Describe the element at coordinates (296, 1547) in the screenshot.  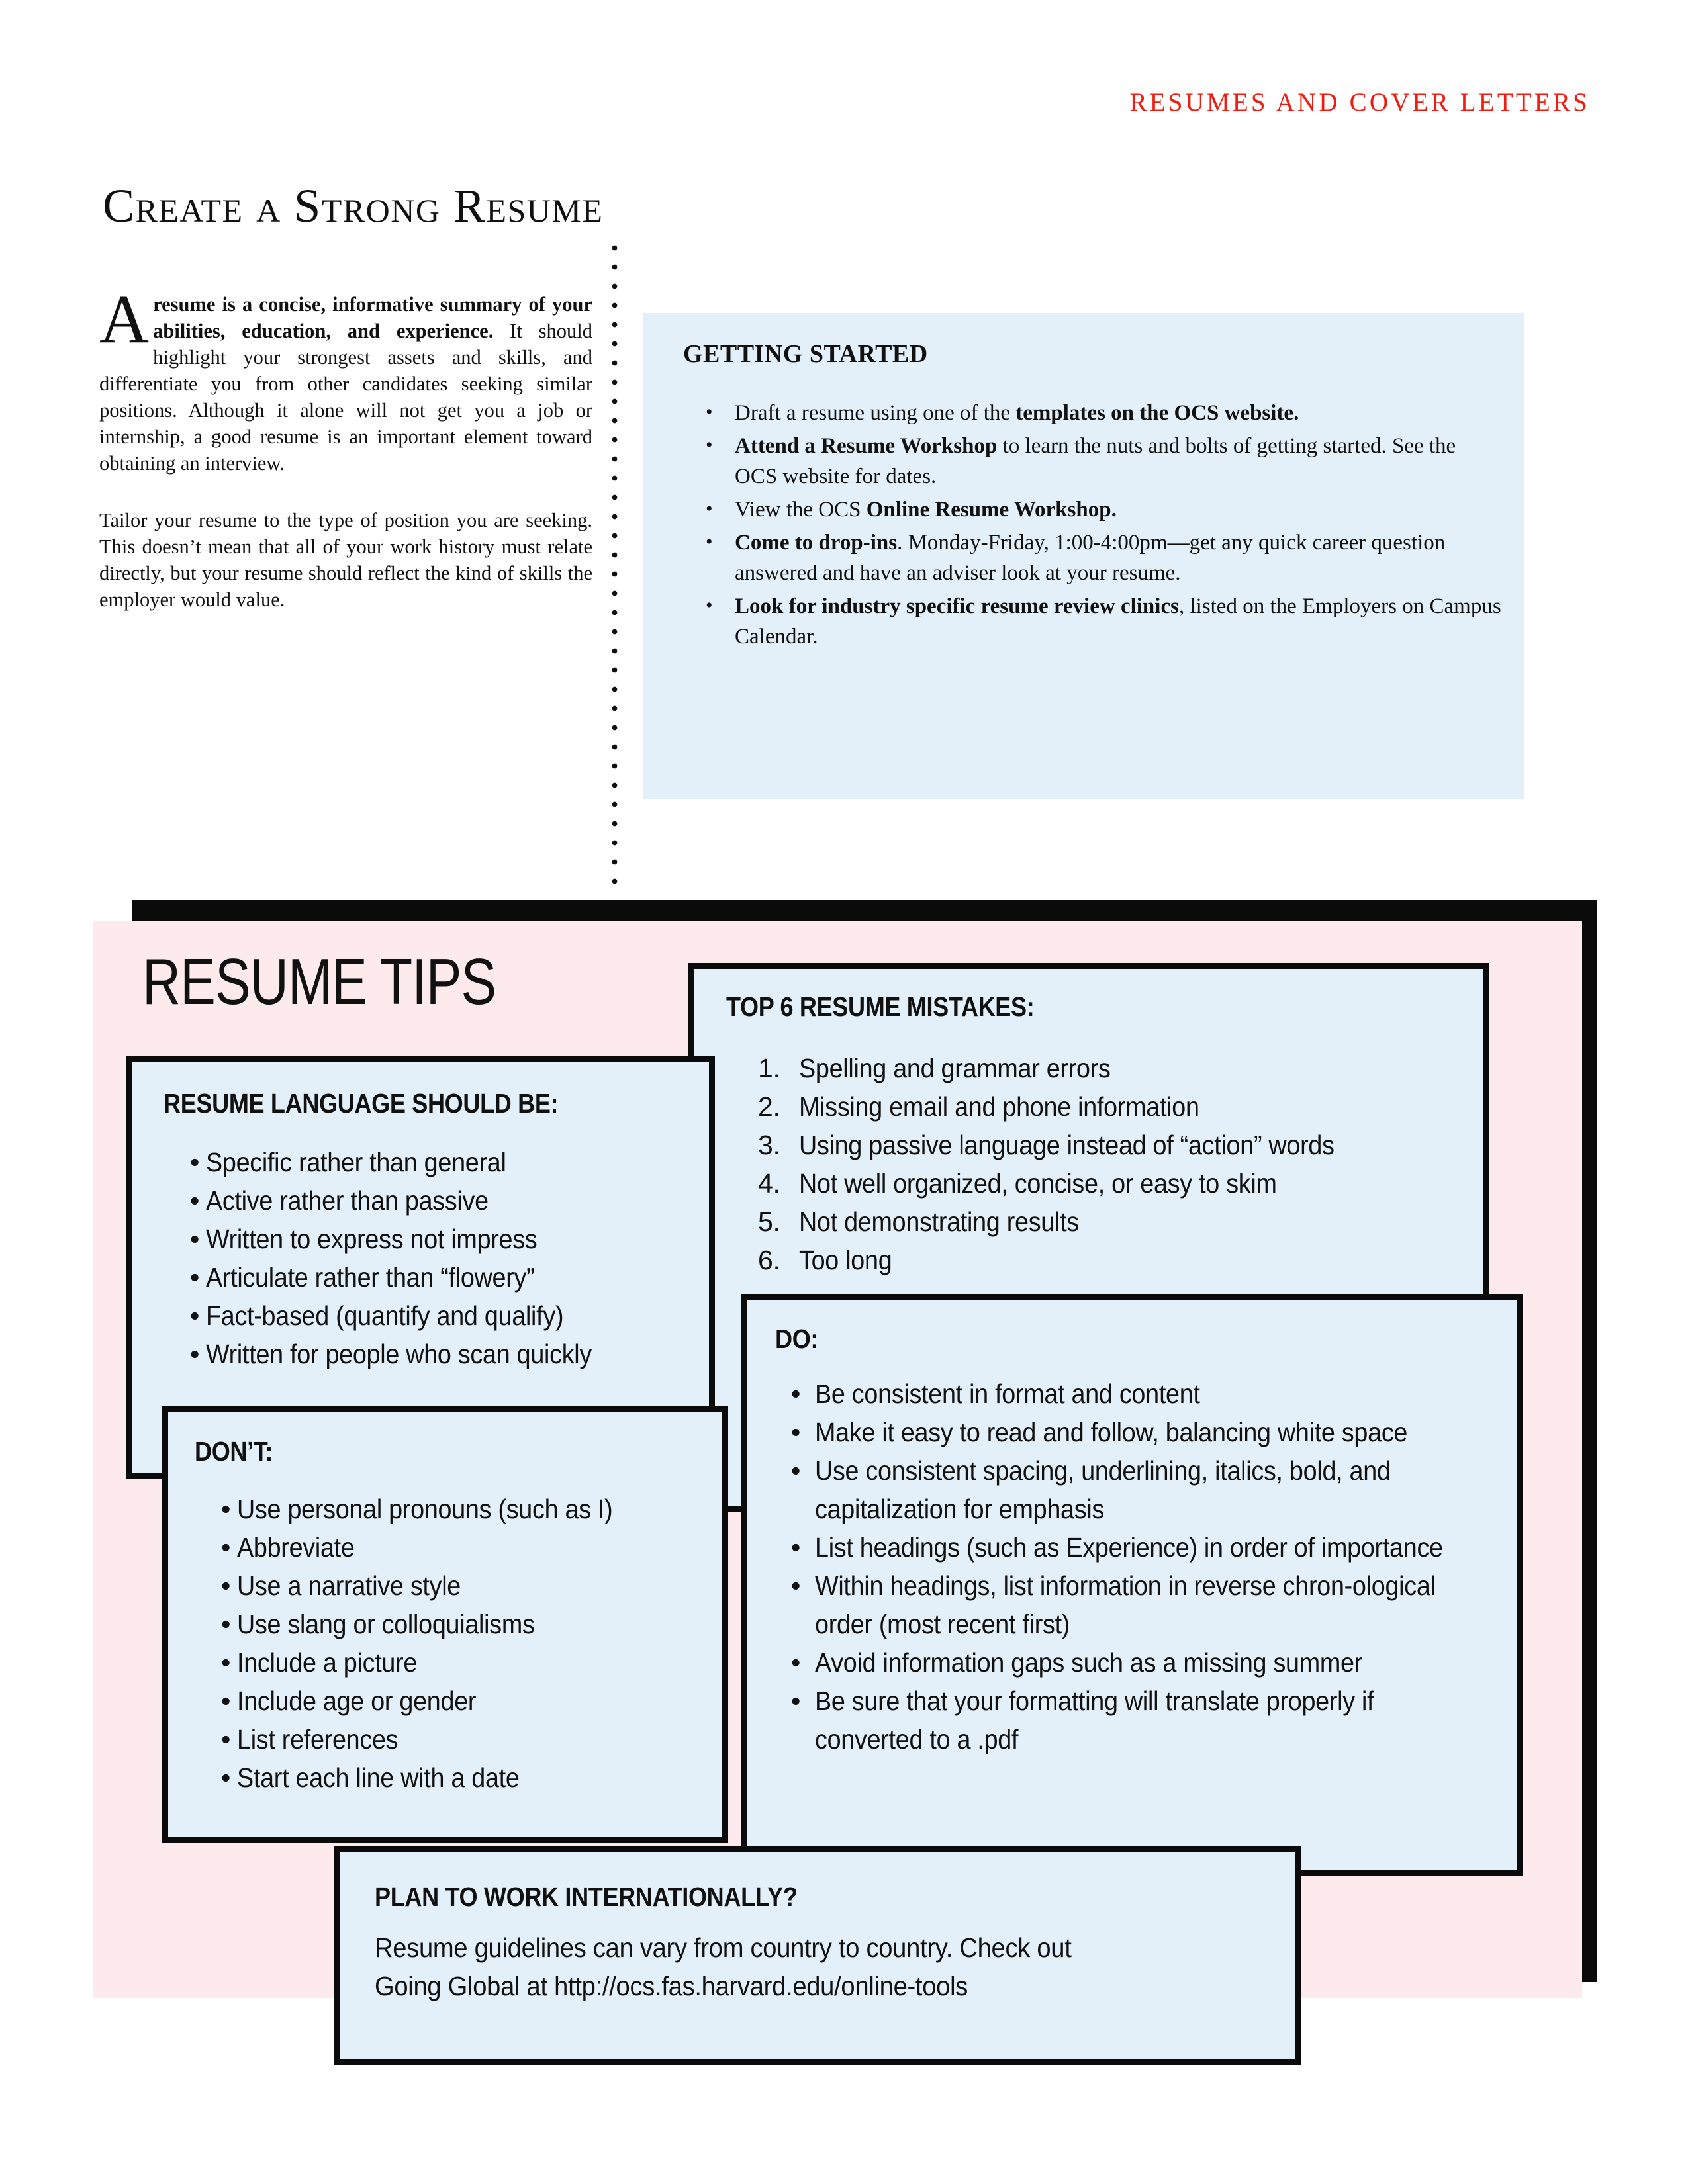
I see `item-text: Abbreviate` at that location.